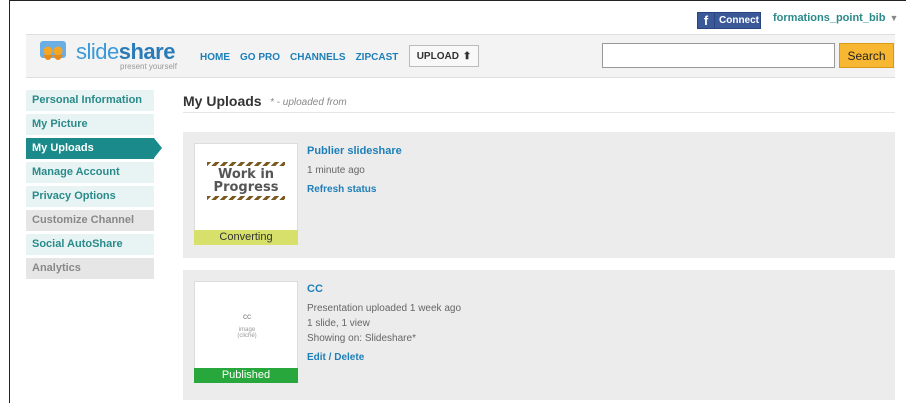  What do you see at coordinates (148, 66) in the screenshot?
I see `logo-tagline: present yourself` at bounding box center [148, 66].